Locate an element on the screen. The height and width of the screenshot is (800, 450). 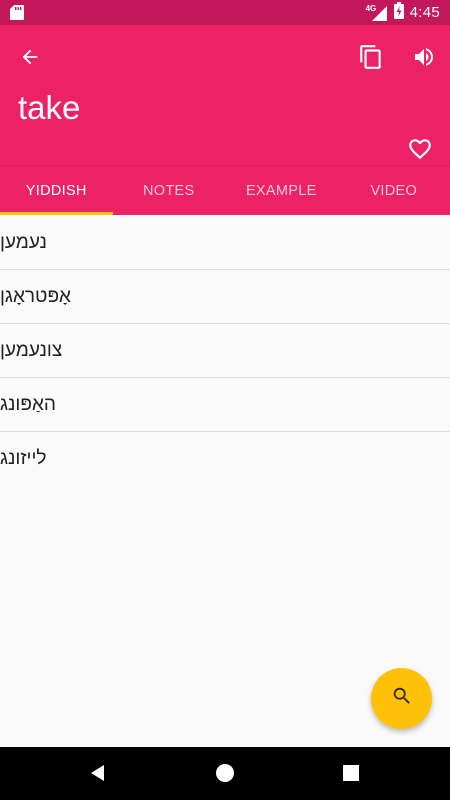
signal-icon: 4G is located at coordinates (377, 13).